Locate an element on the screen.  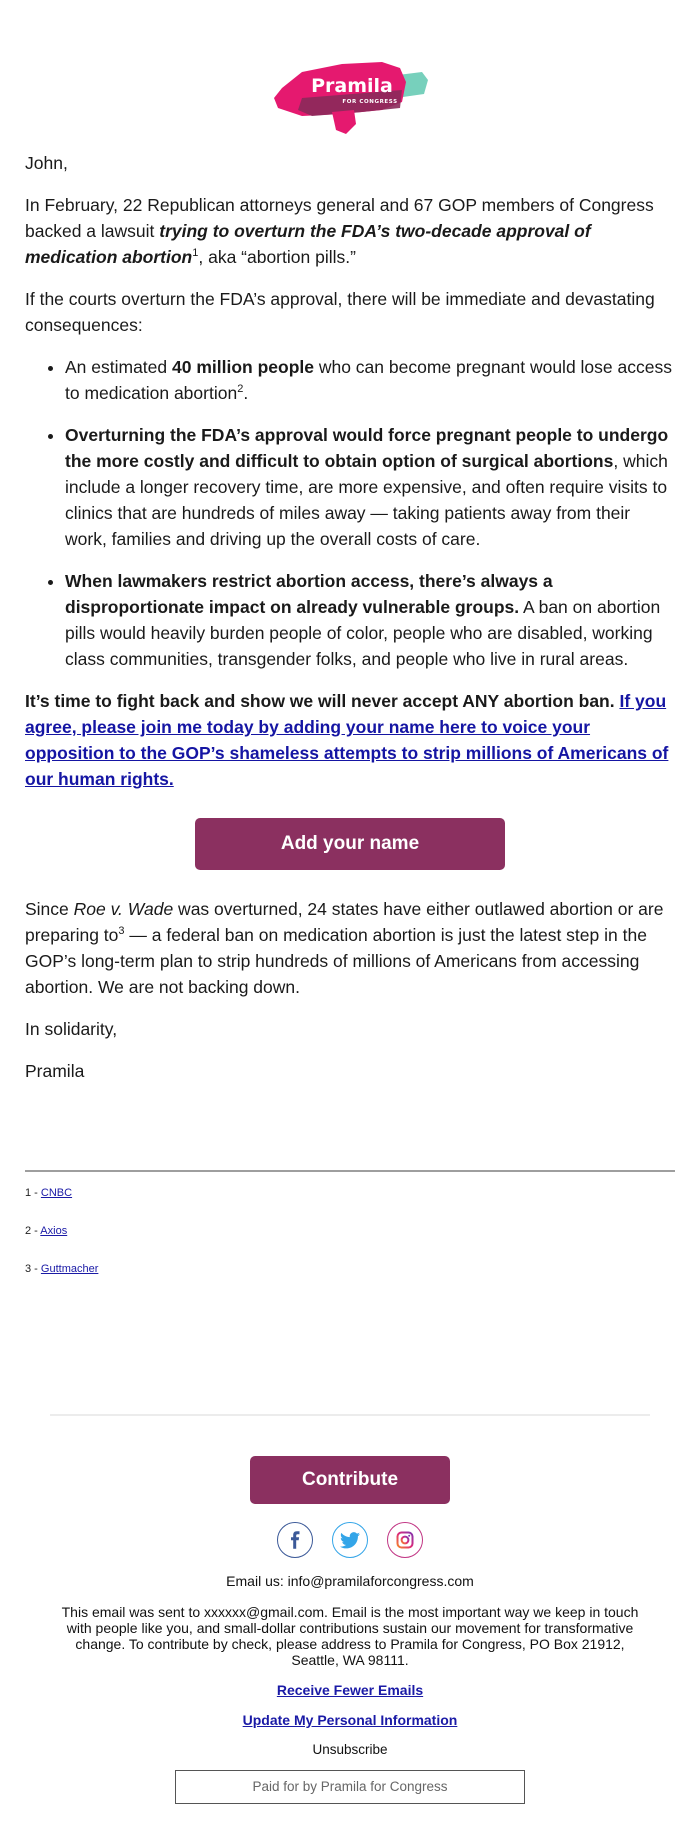
footnote-link-guttmacher: Guttmacher is located at coordinates (69, 1269).